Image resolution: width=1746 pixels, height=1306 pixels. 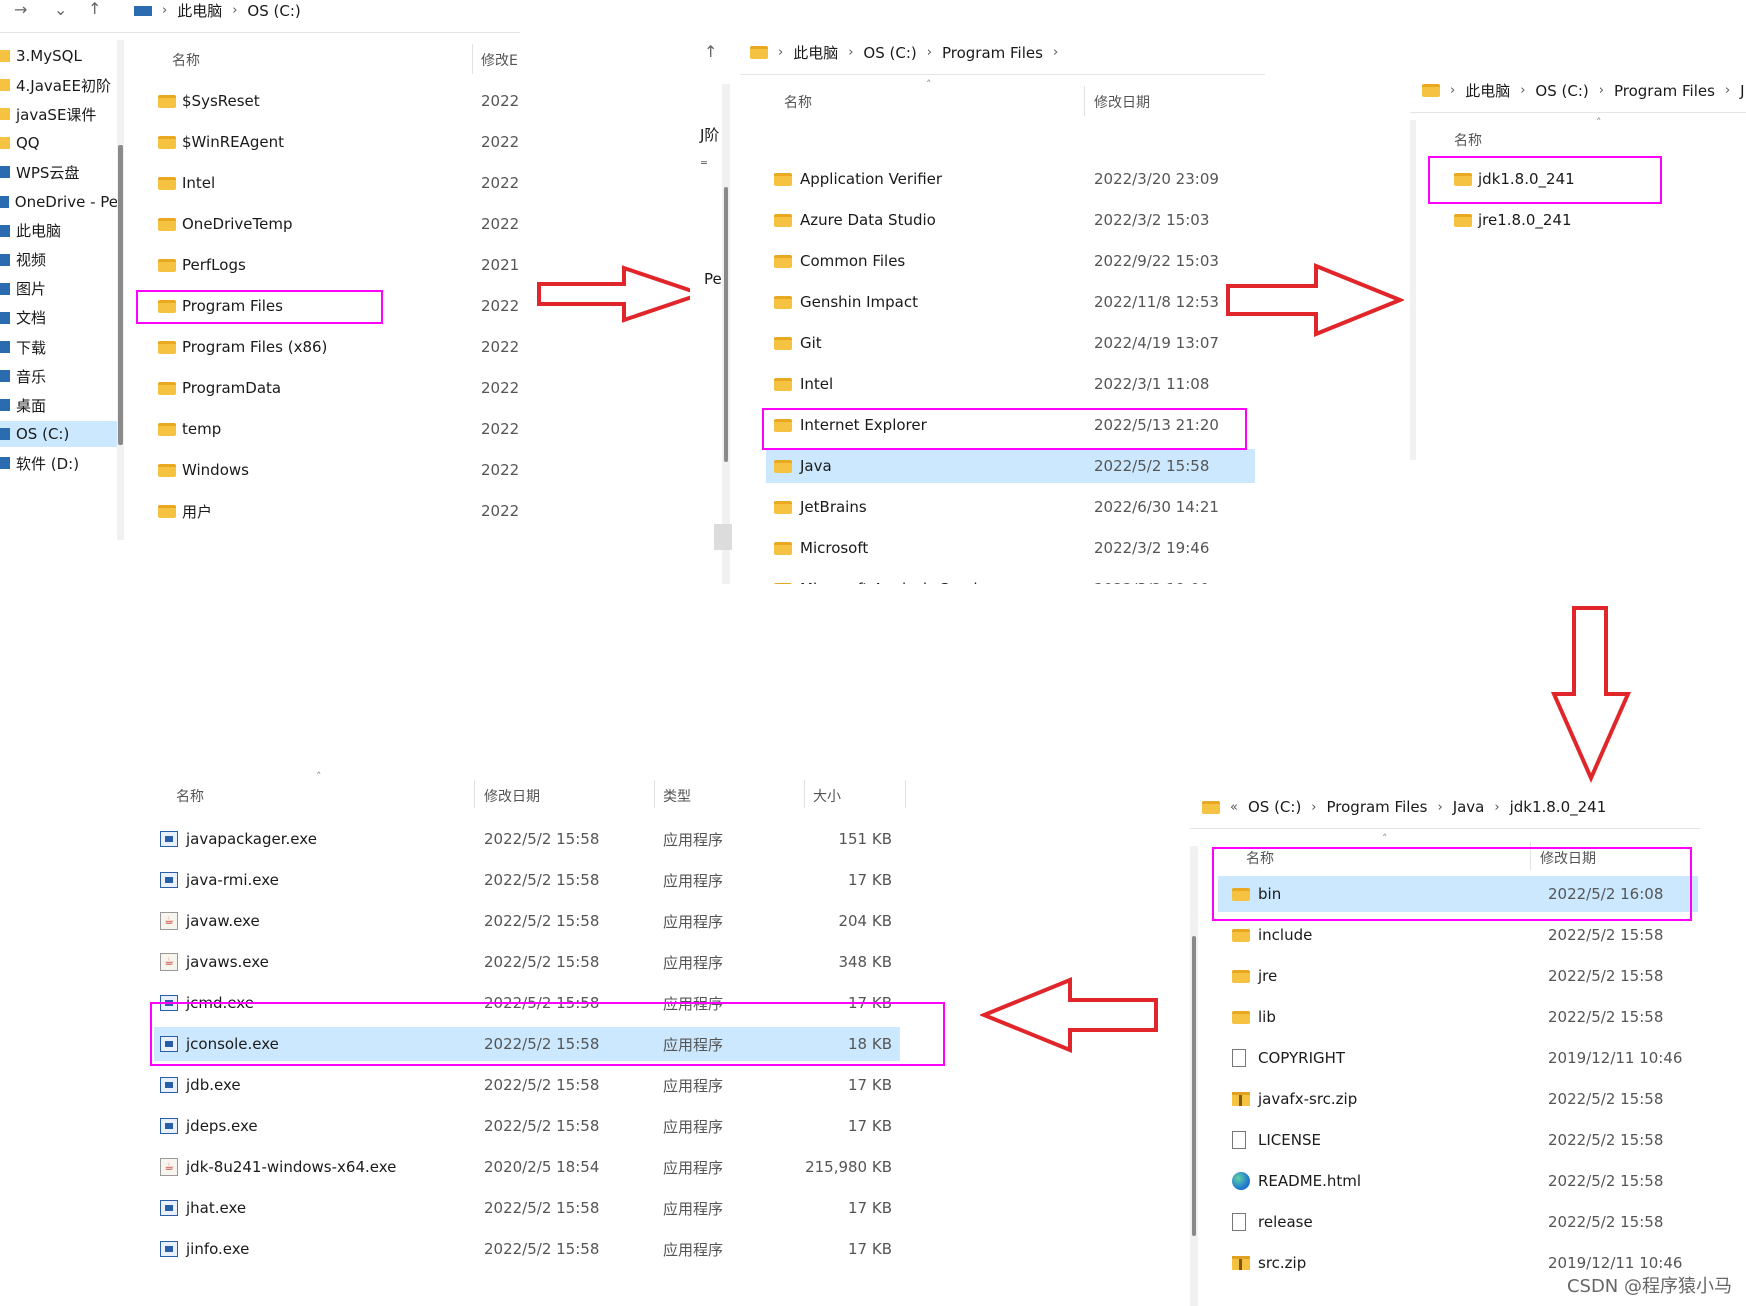 What do you see at coordinates (215, 470) in the screenshot?
I see `item-name: Windows` at bounding box center [215, 470].